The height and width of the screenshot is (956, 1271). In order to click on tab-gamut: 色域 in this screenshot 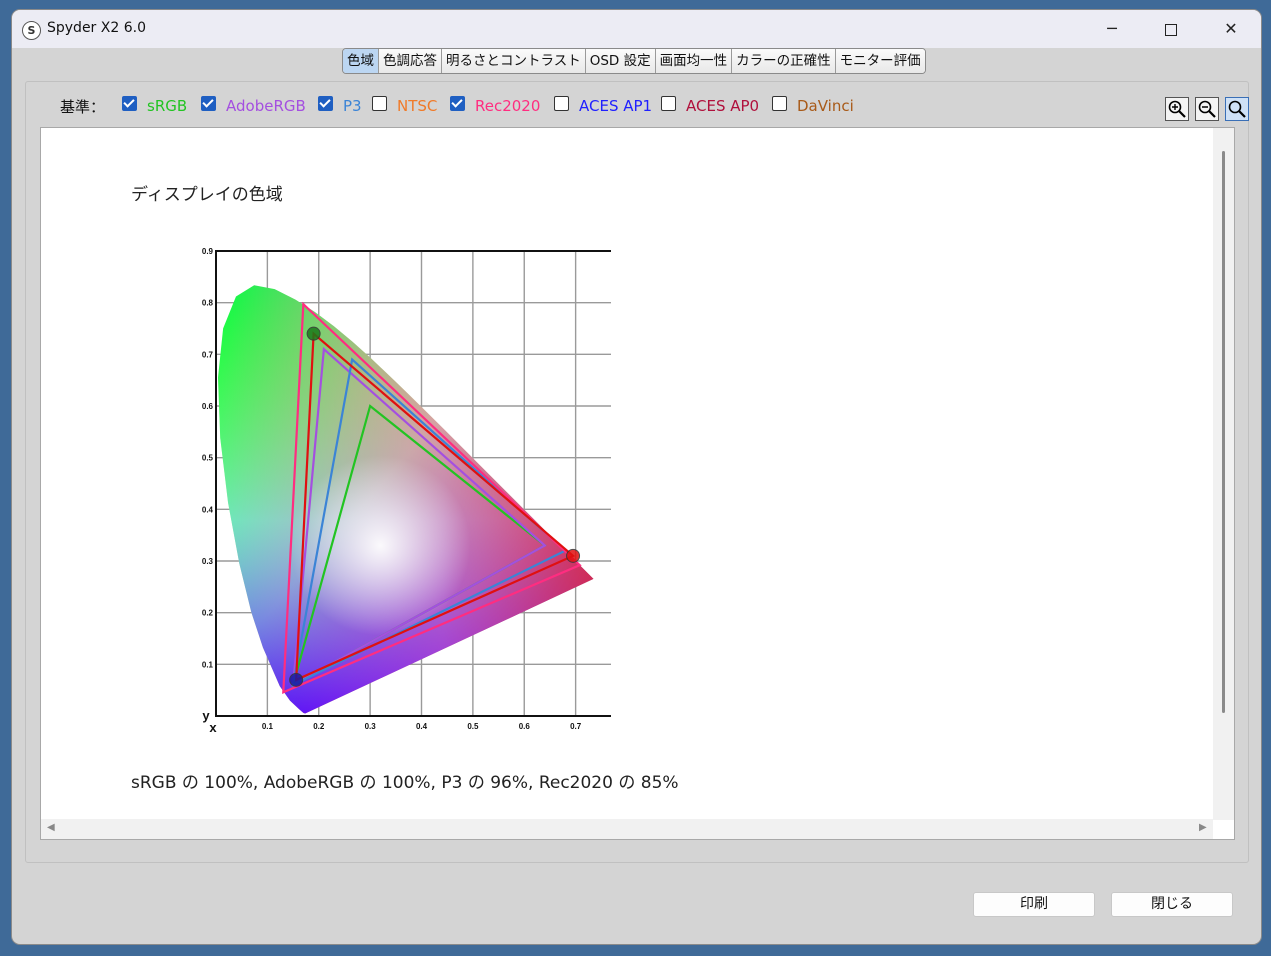, I will do `click(361, 61)`.